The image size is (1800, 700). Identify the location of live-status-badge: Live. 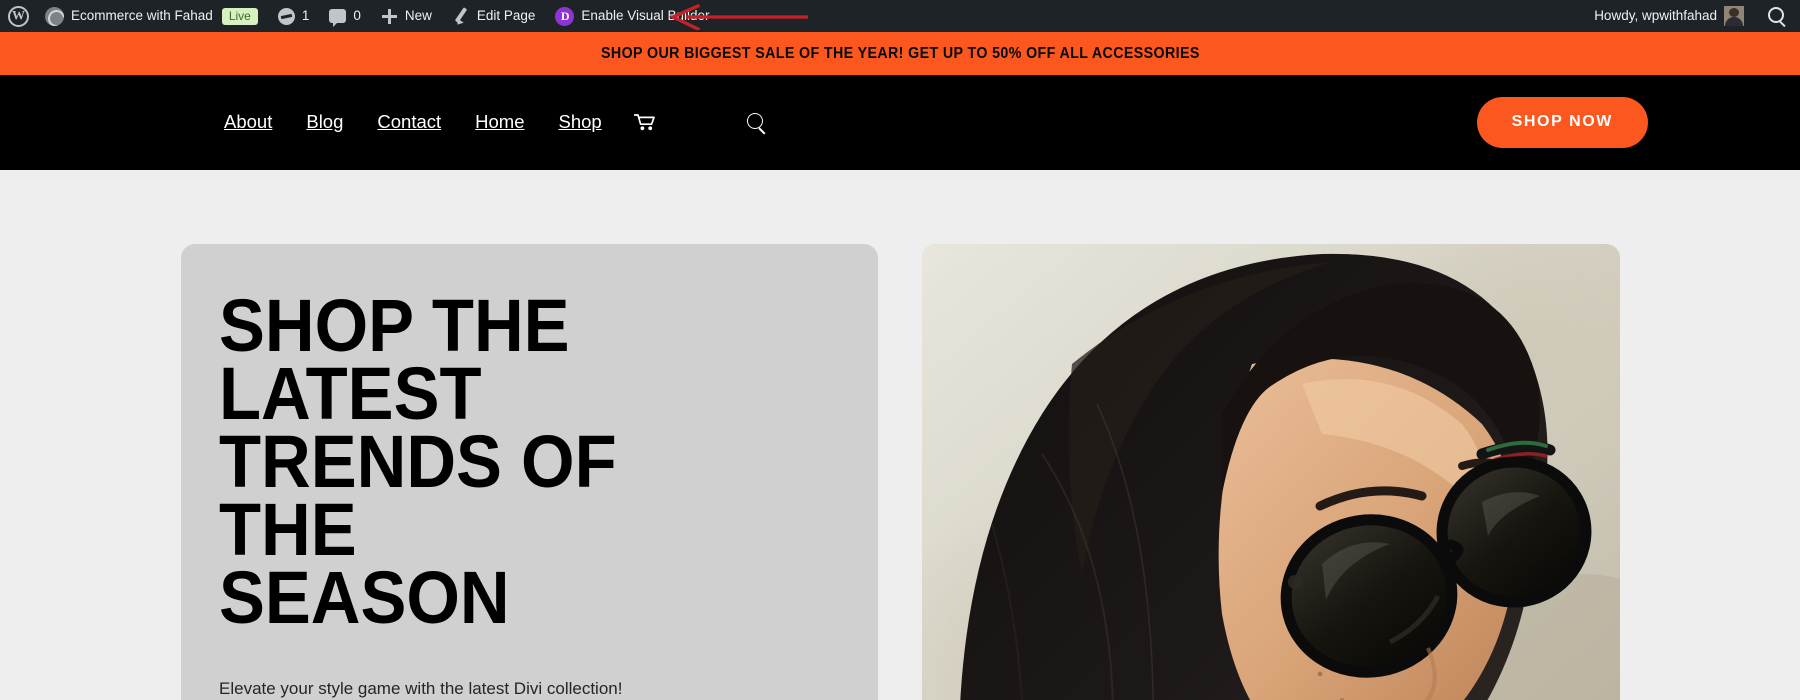
(239, 16).